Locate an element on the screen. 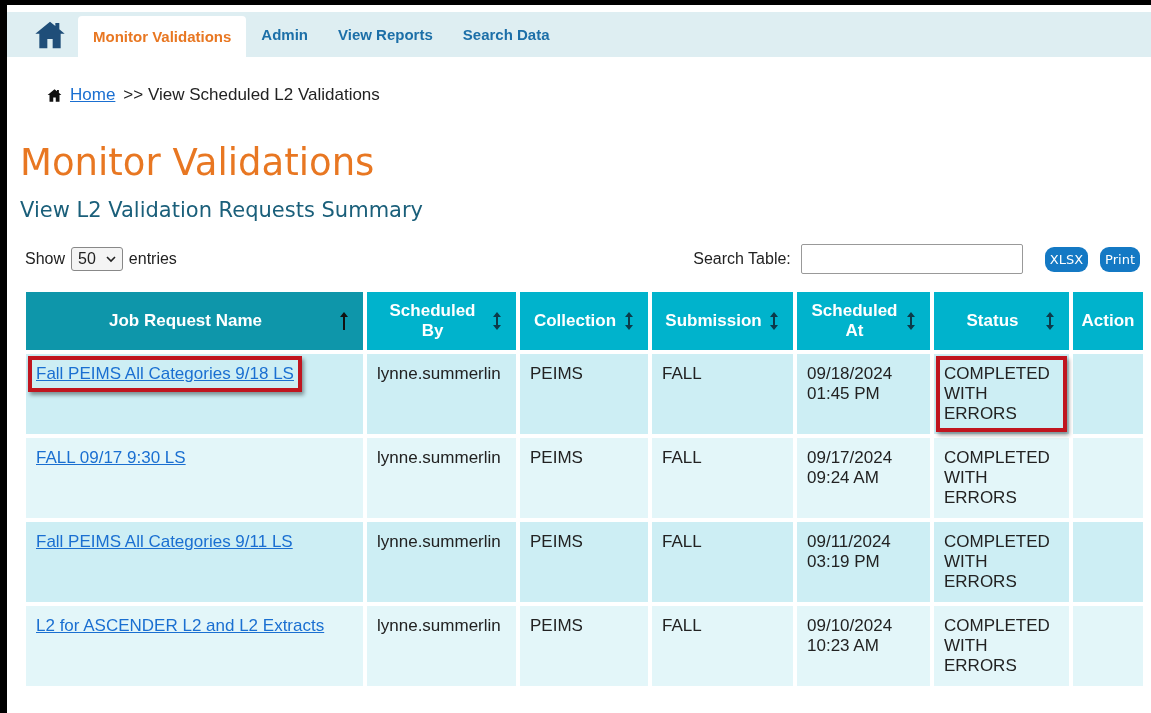  page-subtitle: View L2 Validation Requests Summary is located at coordinates (222, 210).